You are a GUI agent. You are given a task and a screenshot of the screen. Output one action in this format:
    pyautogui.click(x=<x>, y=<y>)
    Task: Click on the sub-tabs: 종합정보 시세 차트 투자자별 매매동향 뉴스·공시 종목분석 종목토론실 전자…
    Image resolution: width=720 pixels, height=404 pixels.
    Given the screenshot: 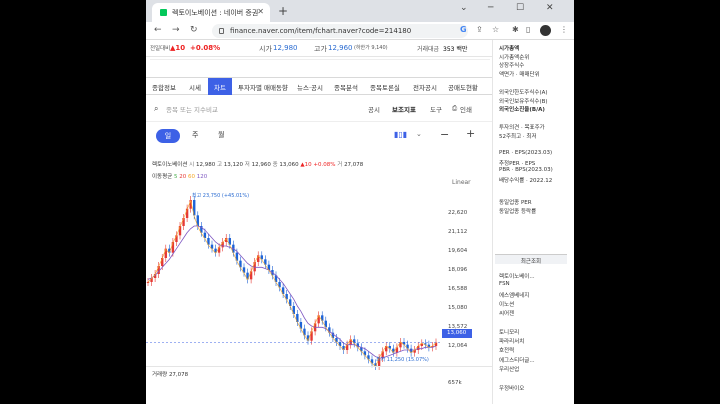 What is the action you would take?
    pyautogui.click(x=319, y=86)
    